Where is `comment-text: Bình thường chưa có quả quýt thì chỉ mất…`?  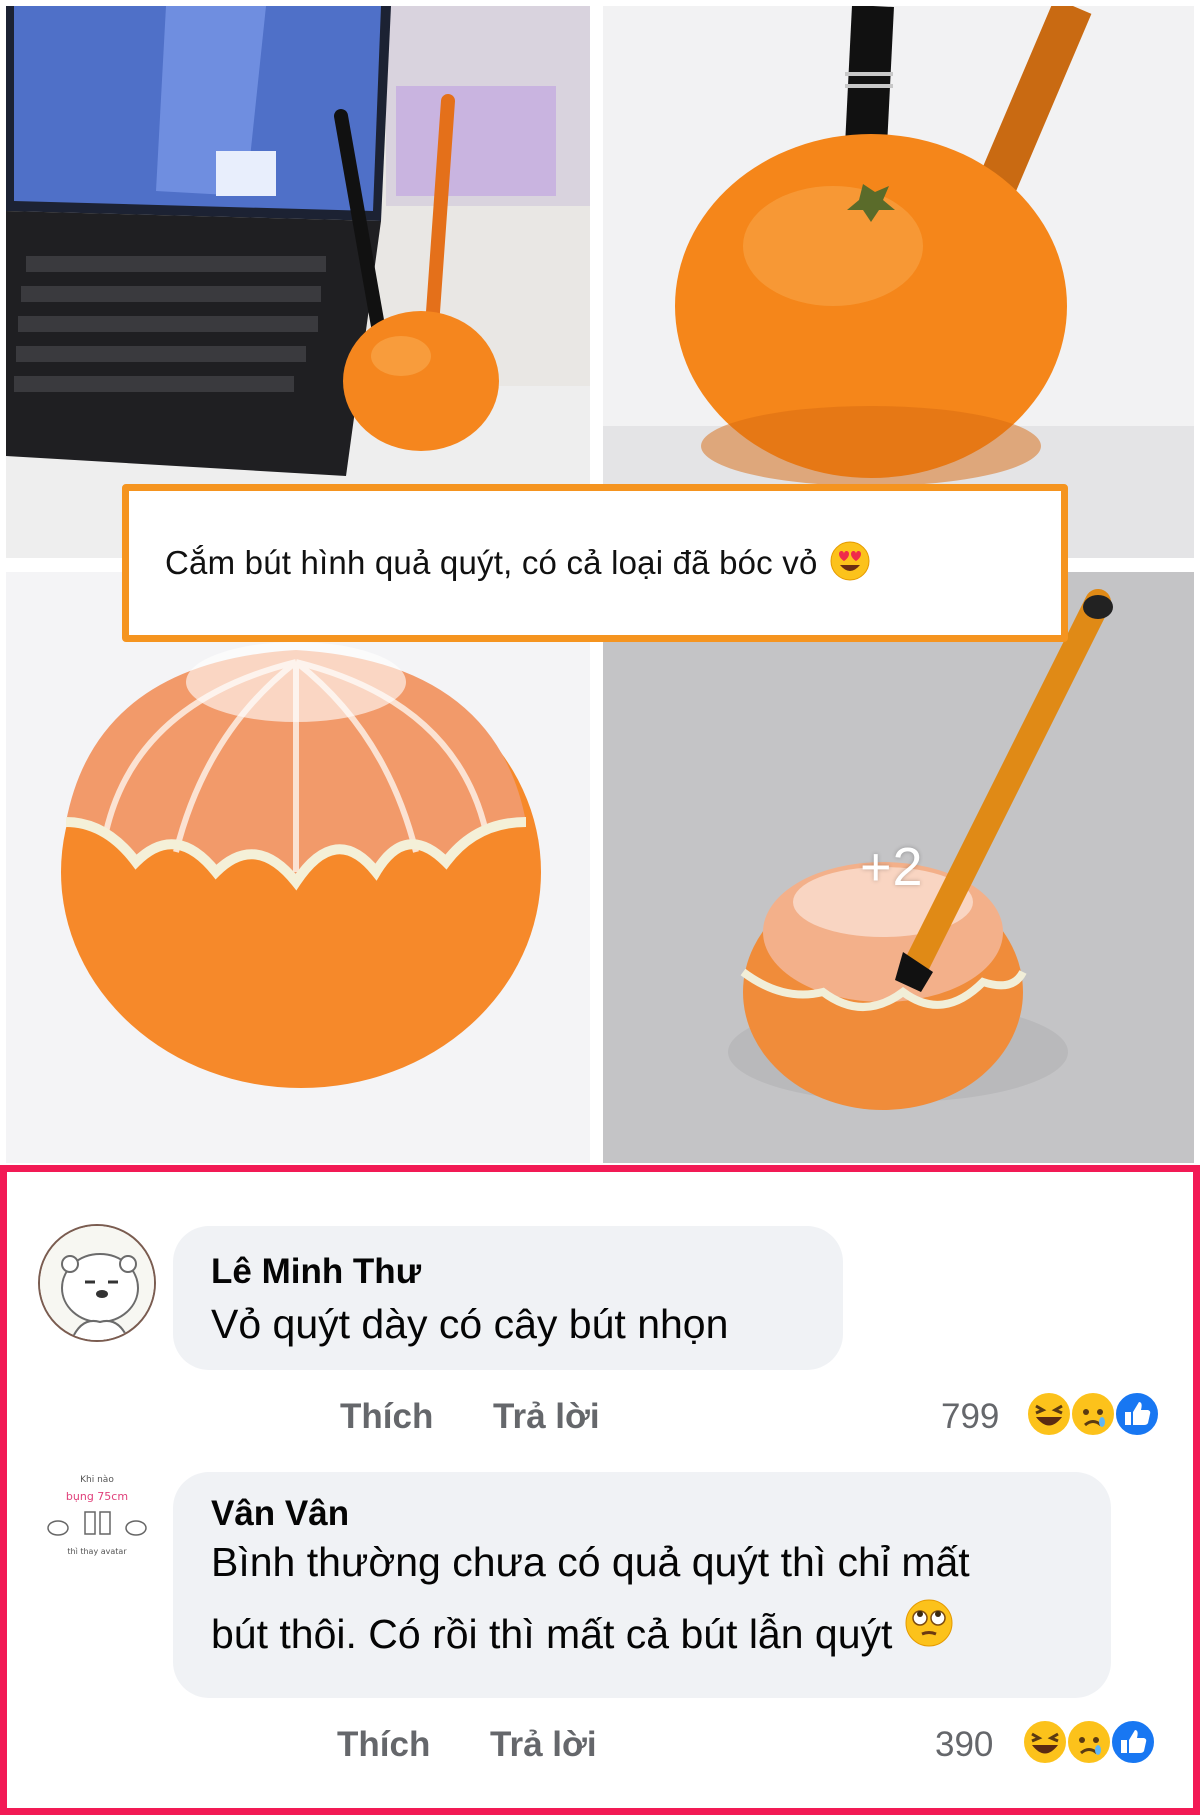 comment-text: Bình thường chưa có quả quýt thì chỉ mất… is located at coordinates (651, 1599).